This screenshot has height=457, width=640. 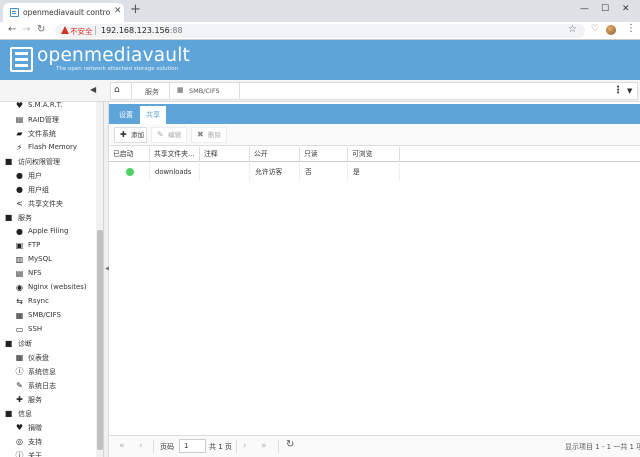 What do you see at coordinates (19, 231) in the screenshot?
I see `apple-icon: ●` at bounding box center [19, 231].